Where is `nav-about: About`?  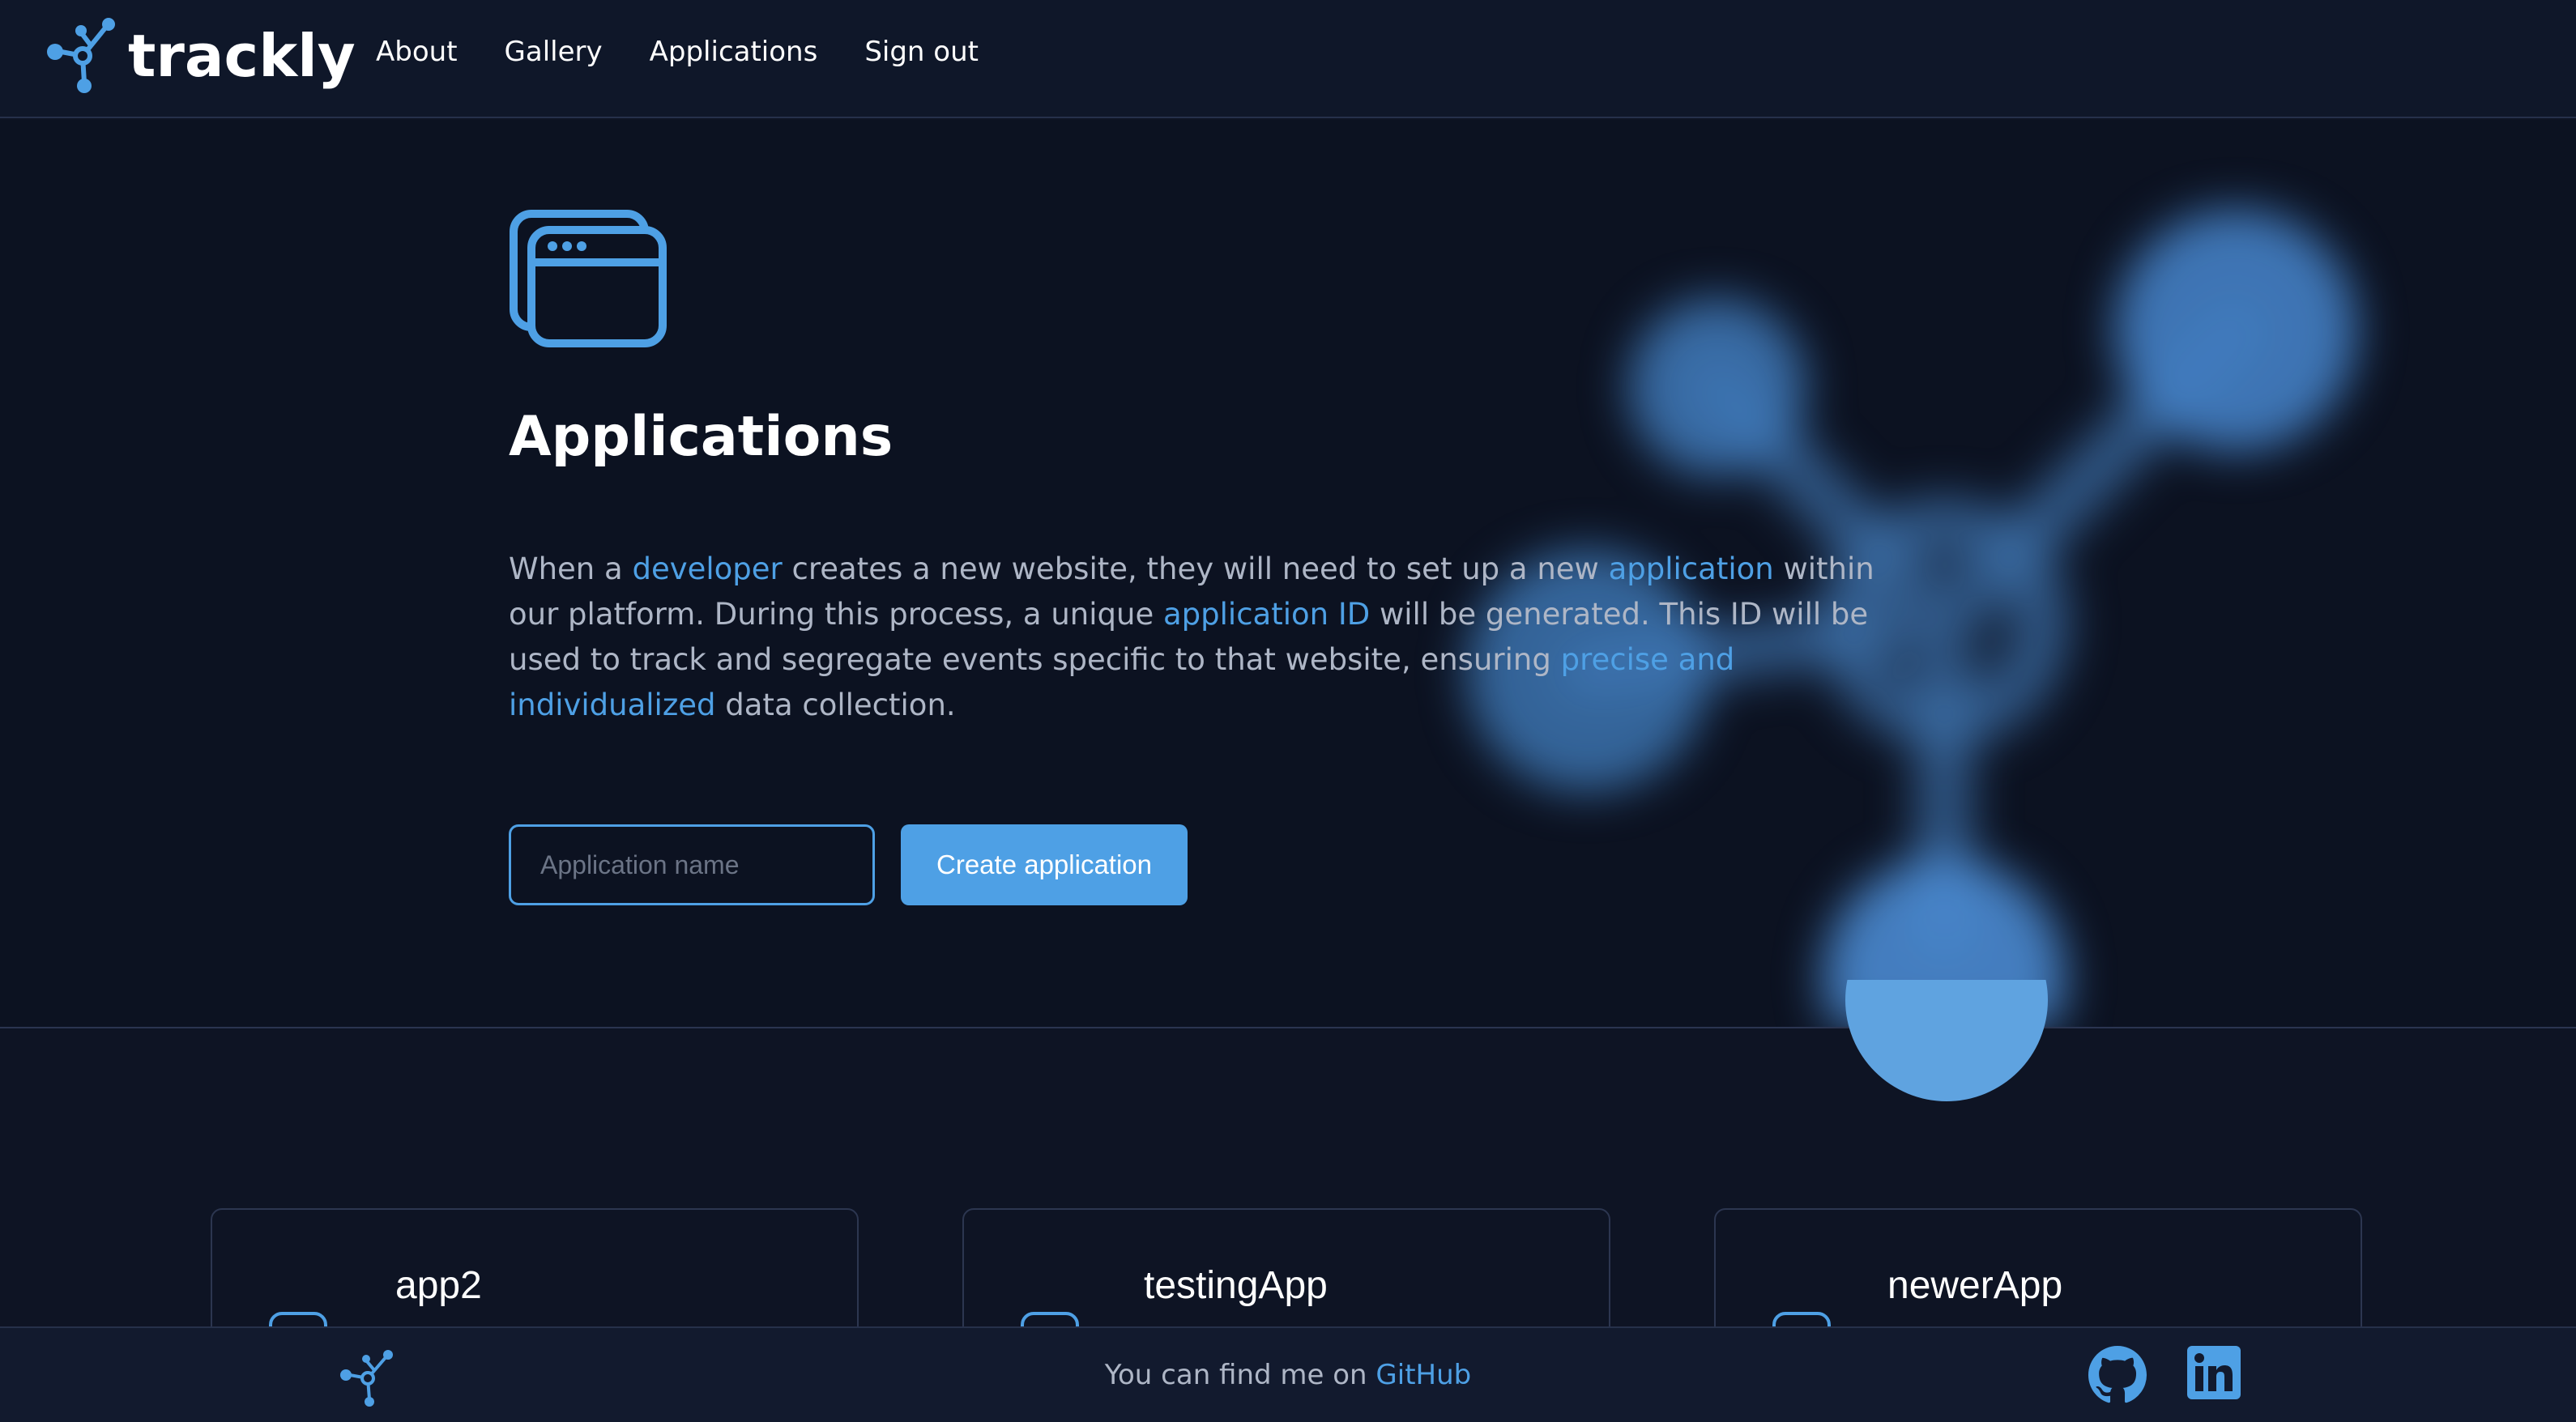 nav-about: About is located at coordinates (417, 52).